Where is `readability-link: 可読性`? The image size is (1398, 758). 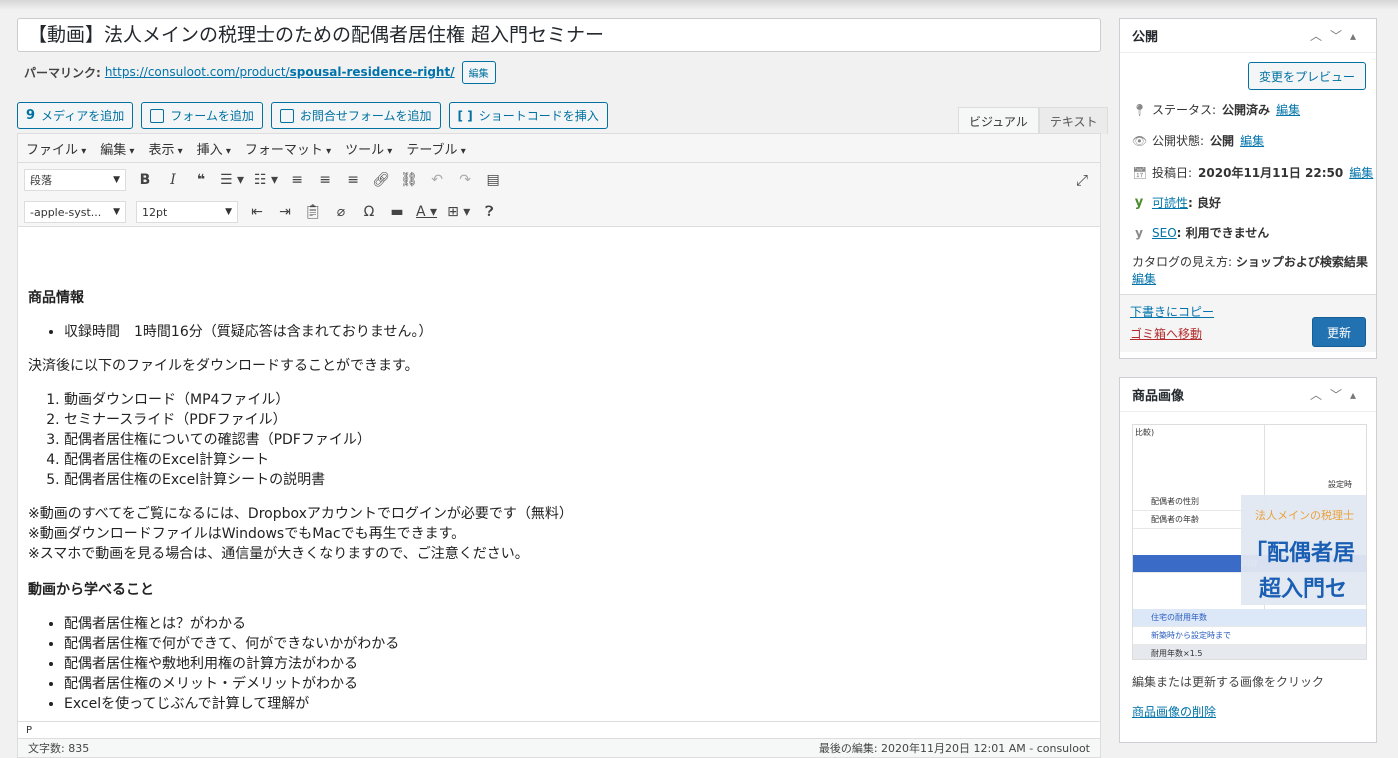 readability-link: 可読性 is located at coordinates (1170, 202).